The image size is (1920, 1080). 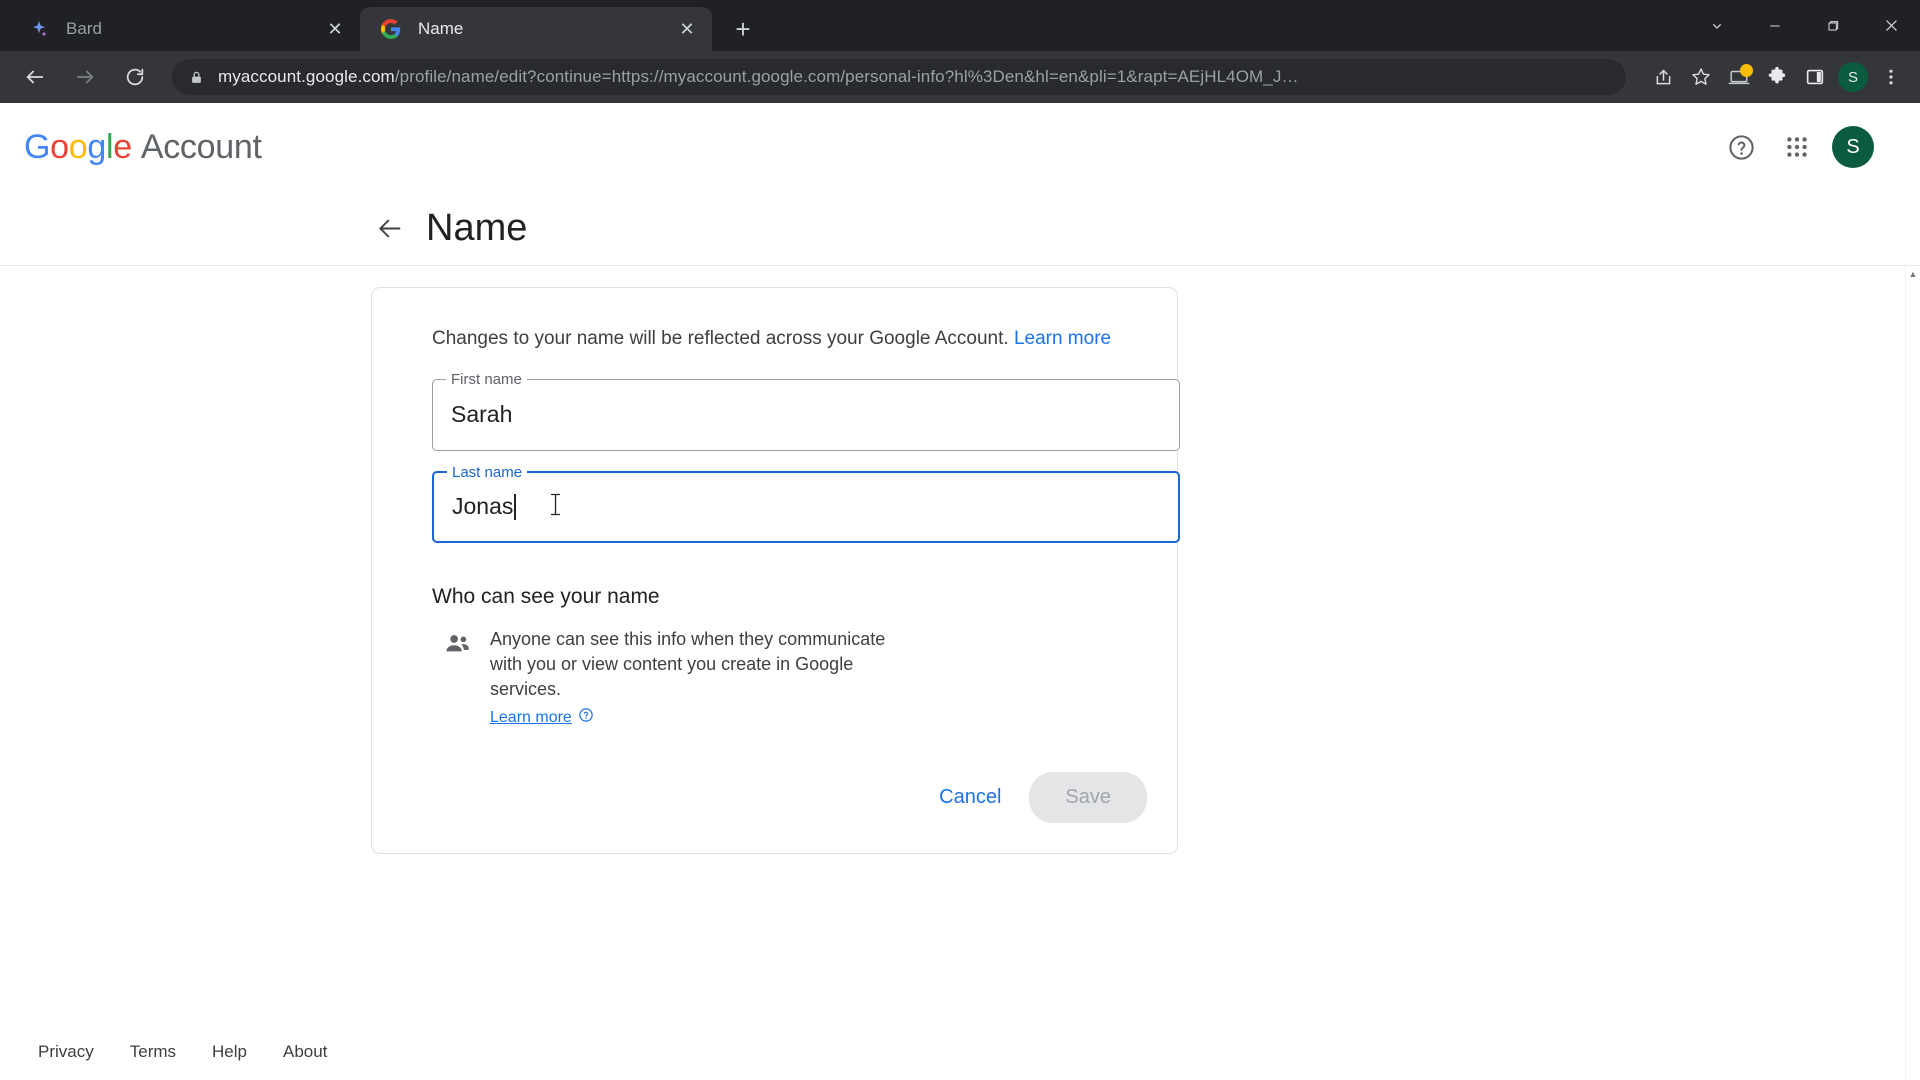 I want to click on toolbar-actions: S, so click(x=1777, y=77).